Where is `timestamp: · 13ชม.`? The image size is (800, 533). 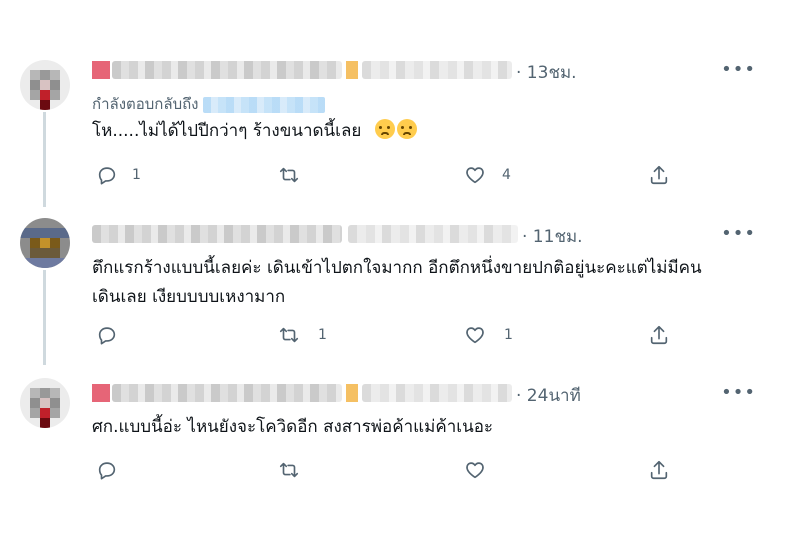 timestamp: · 13ชม. is located at coordinates (546, 72).